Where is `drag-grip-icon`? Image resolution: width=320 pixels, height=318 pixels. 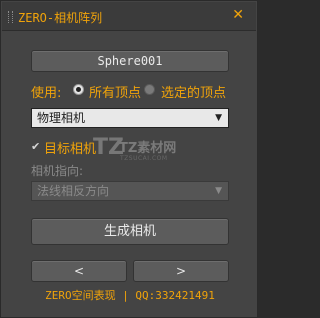
drag-grip-icon is located at coordinates (10, 17).